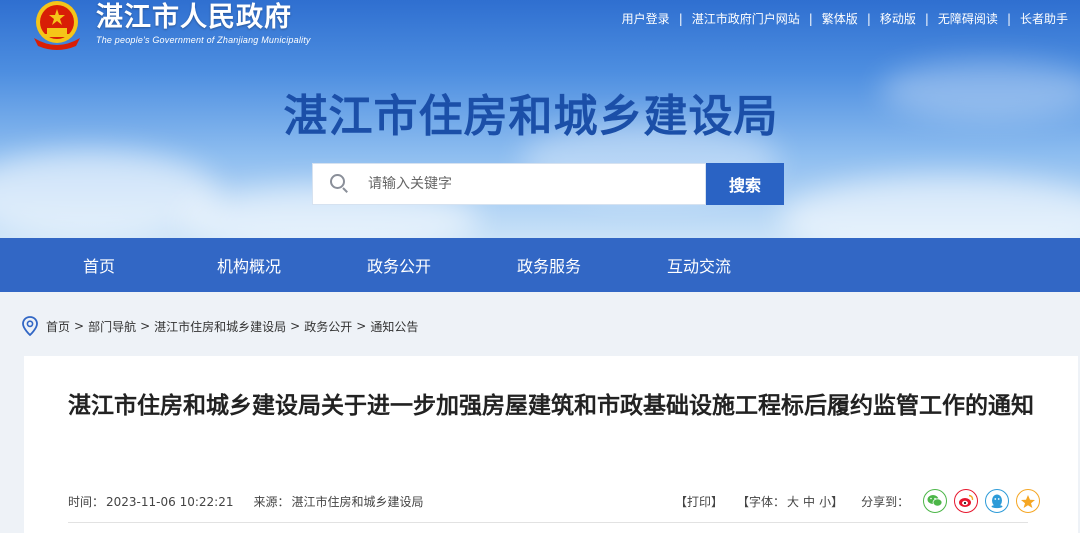 Image resolution: width=1080 pixels, height=533 pixels. Describe the element at coordinates (170, 501) in the screenshot. I see `publish-time-value: 2023-11-06 10:22:21` at that location.